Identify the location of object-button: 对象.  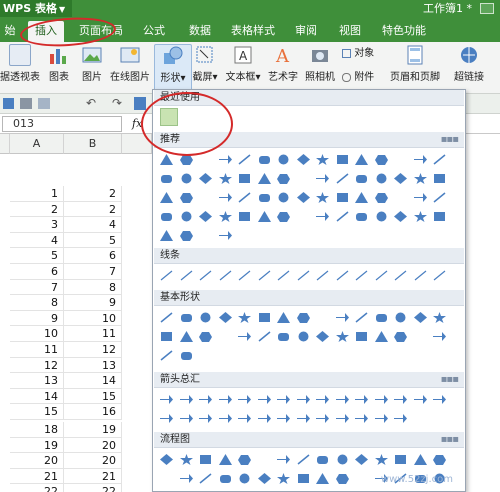
(361, 51).